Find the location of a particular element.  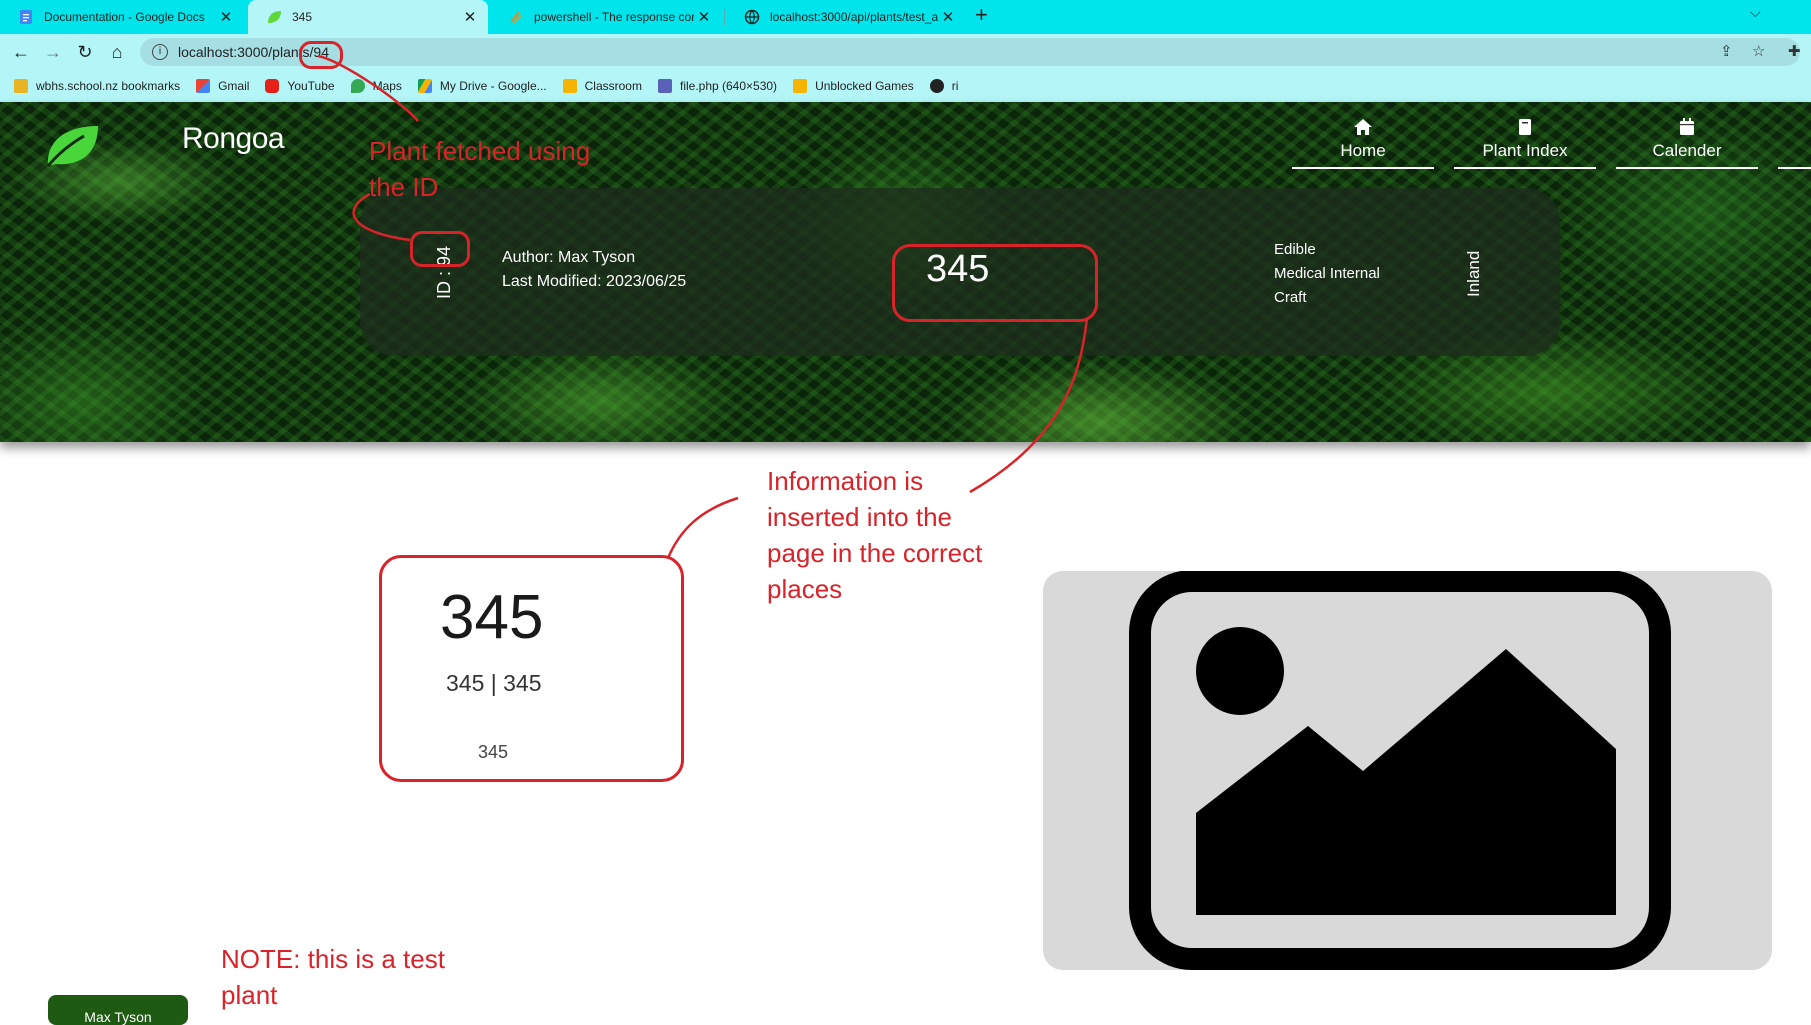

forward-arrow-icon: → is located at coordinates (53, 52).